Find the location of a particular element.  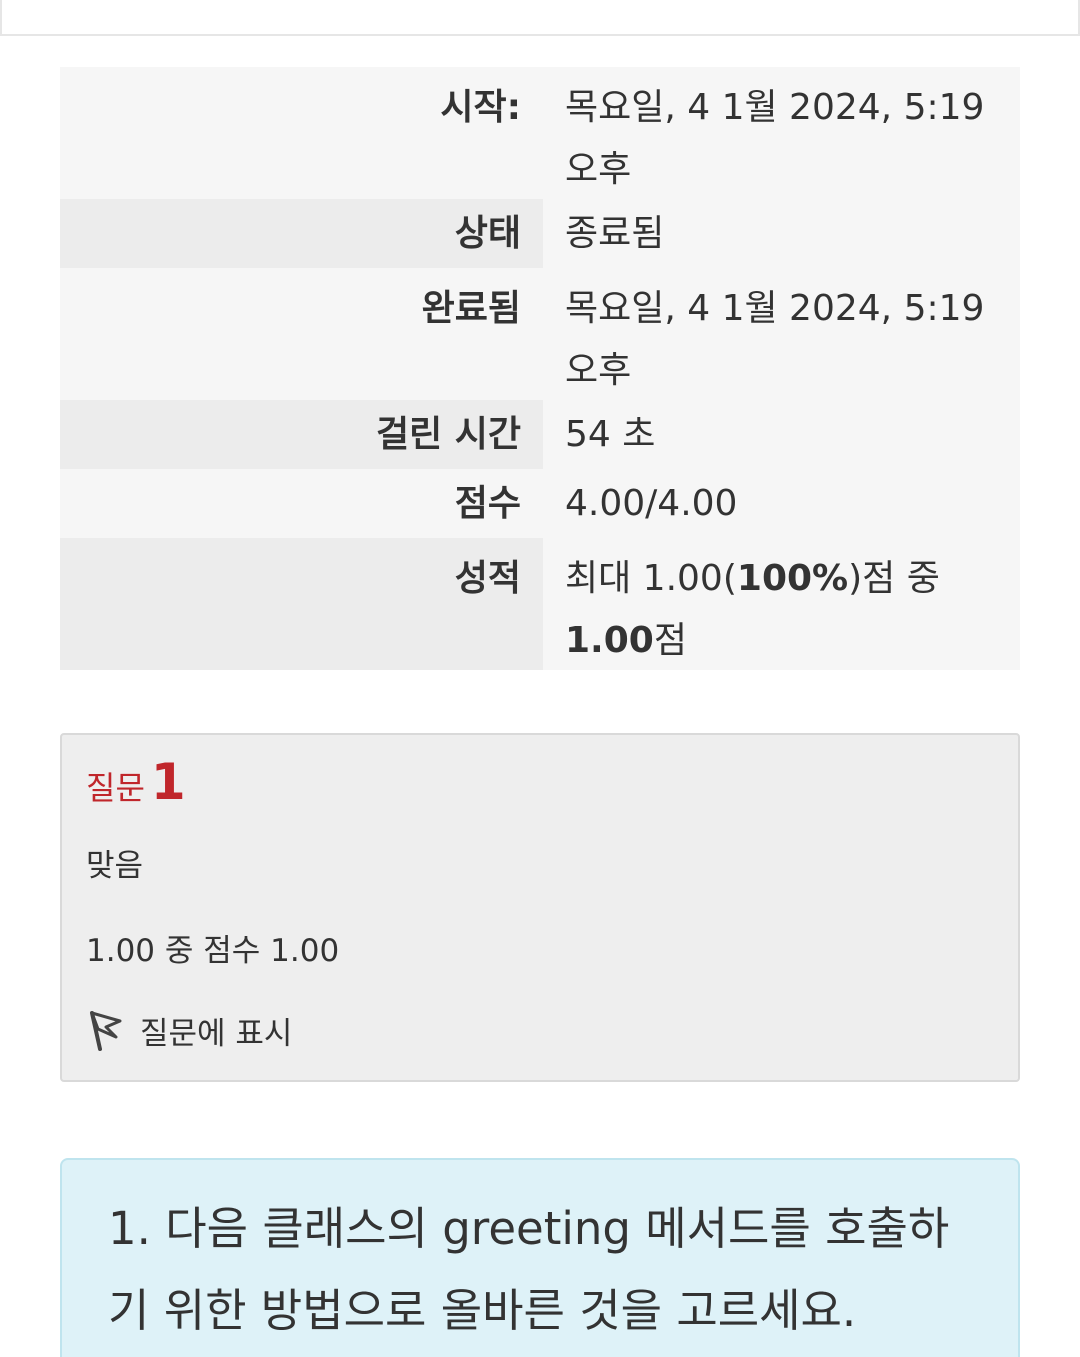

summary-label: 성적 is located at coordinates (301, 604).